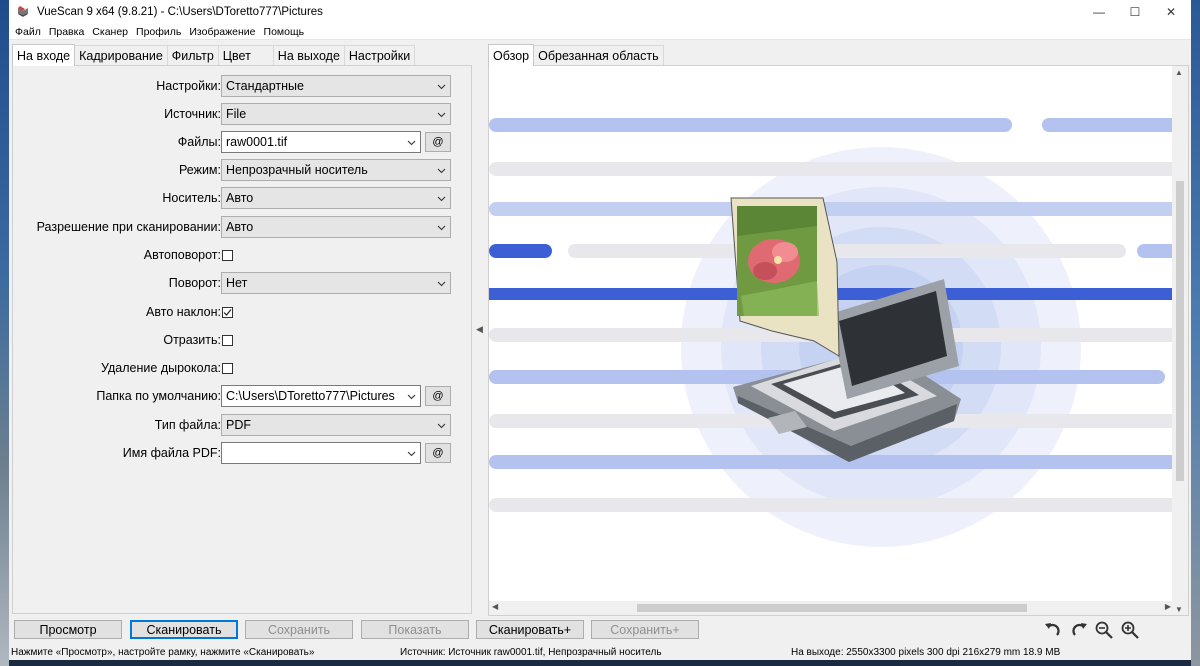 This screenshot has height=666, width=1200. I want to click on desktop-background-right, so click(1195, 333).